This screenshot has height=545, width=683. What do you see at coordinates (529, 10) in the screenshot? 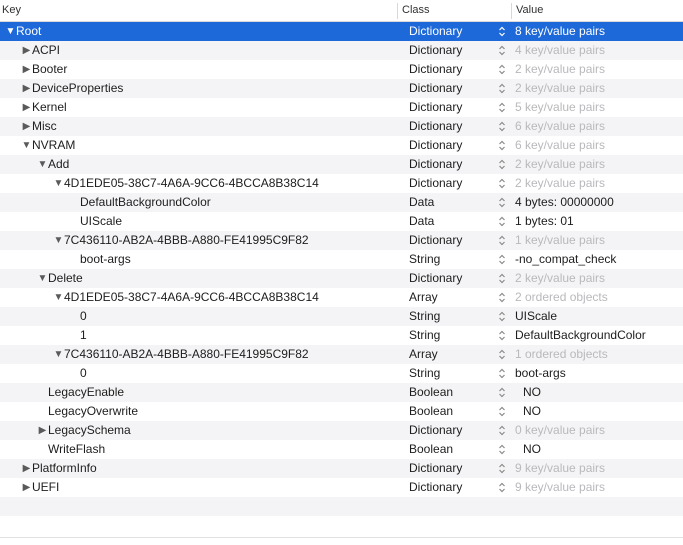
I see `column-header-value: Value` at bounding box center [529, 10].